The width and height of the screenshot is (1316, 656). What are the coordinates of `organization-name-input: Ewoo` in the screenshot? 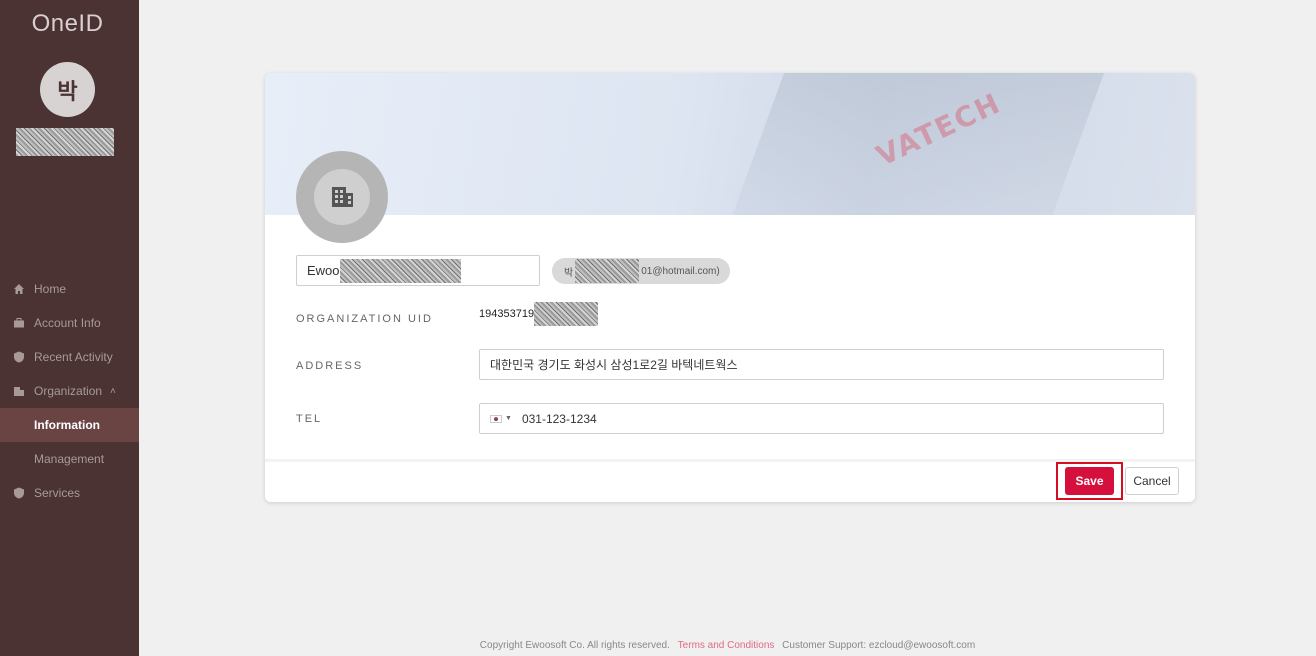 It's located at (418, 270).